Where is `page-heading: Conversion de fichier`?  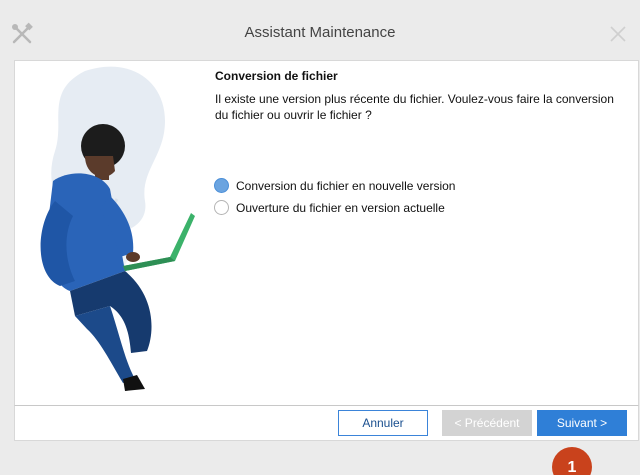
page-heading: Conversion de fichier is located at coordinates (276, 76).